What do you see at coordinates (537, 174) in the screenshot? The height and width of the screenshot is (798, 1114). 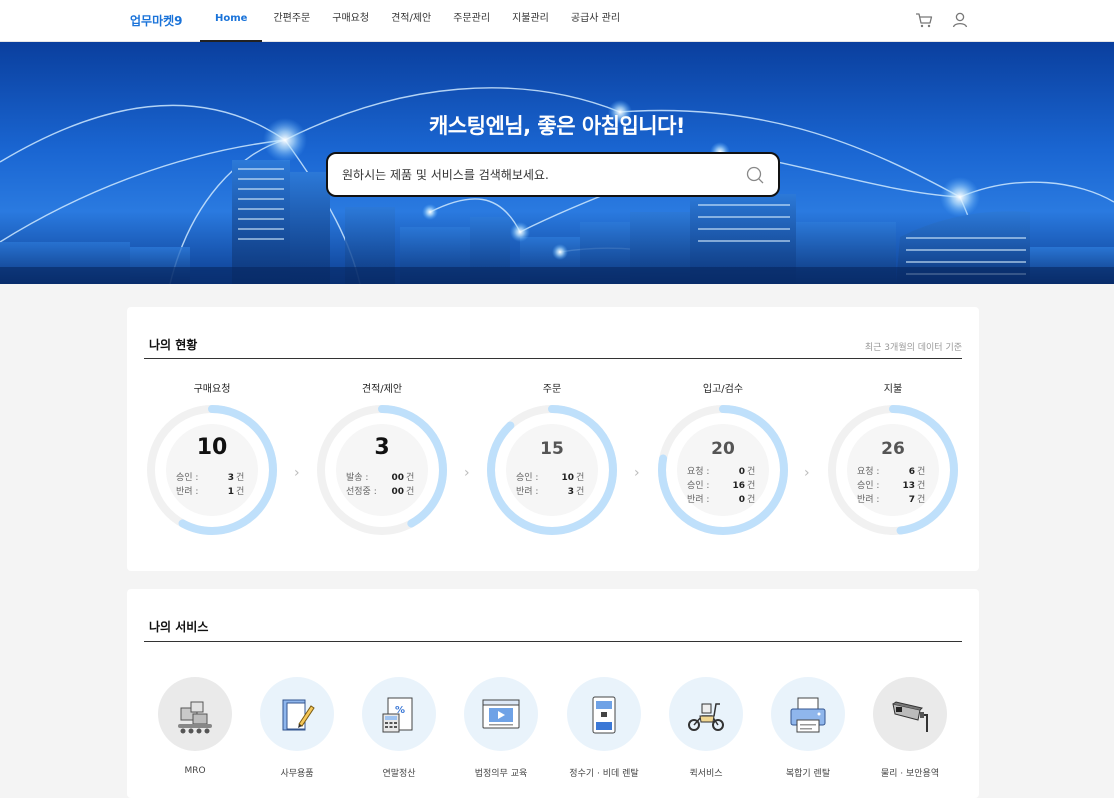 I see `search-input` at bounding box center [537, 174].